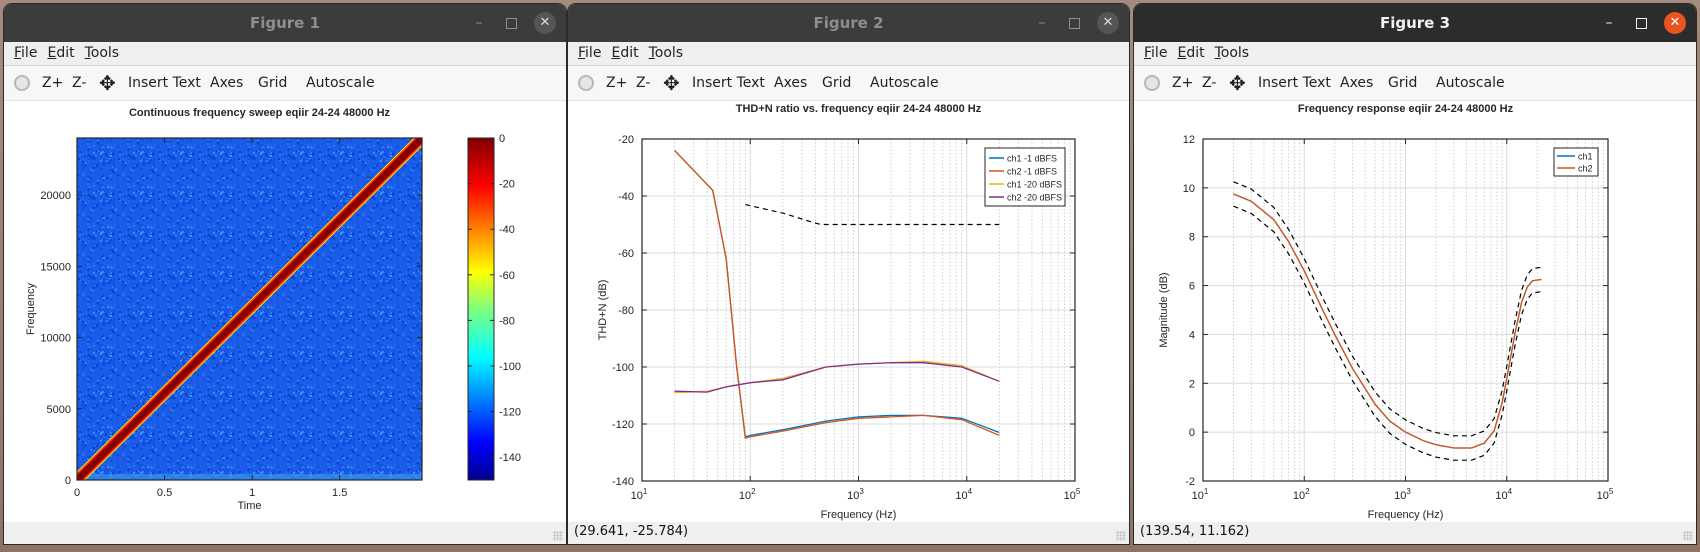 This screenshot has width=1700, height=552. Describe the element at coordinates (1415, 533) in the screenshot. I see `status-bar: (139.54, 11.162)` at that location.